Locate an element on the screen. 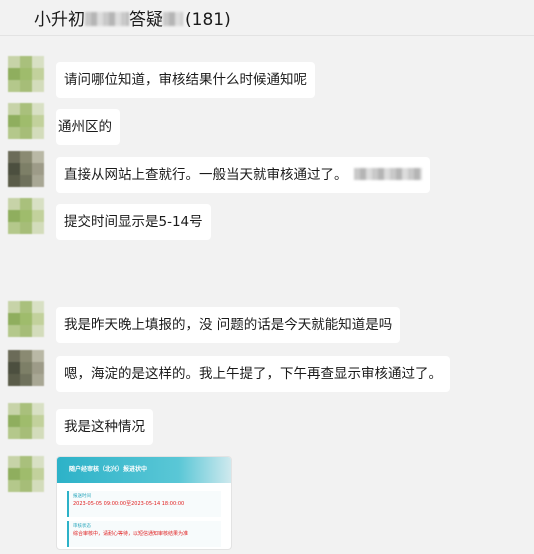 This screenshot has height=554, width=534. chat-title-bar: 小升初 答疑 (181) is located at coordinates (267, 18).